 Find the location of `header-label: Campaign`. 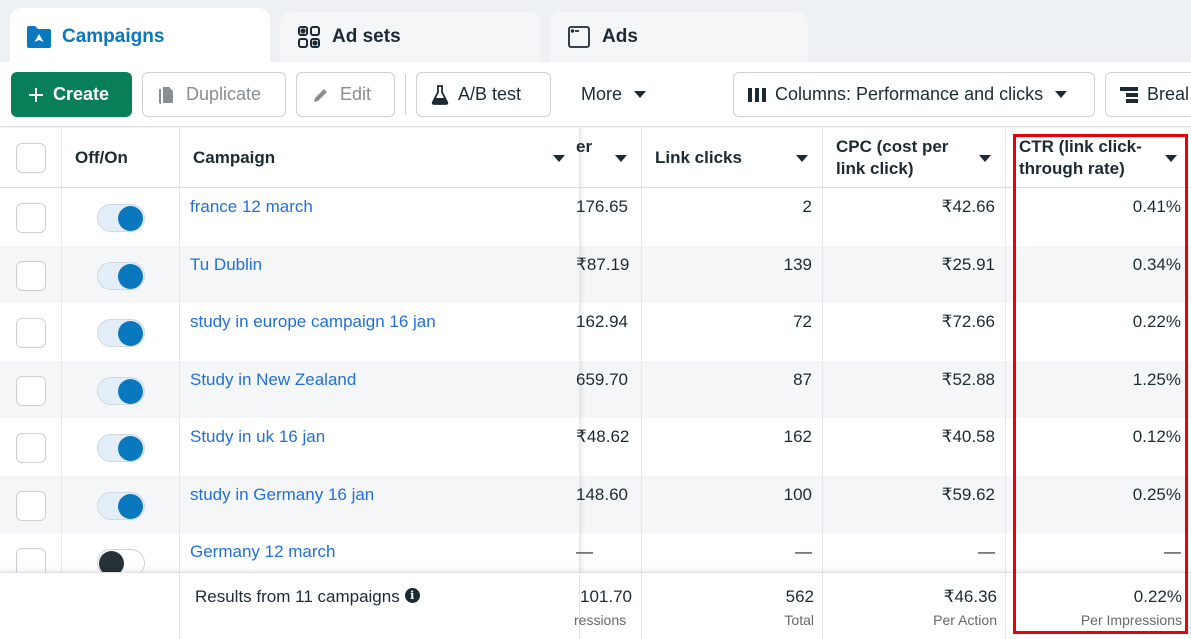

header-label: Campaign is located at coordinates (234, 157).